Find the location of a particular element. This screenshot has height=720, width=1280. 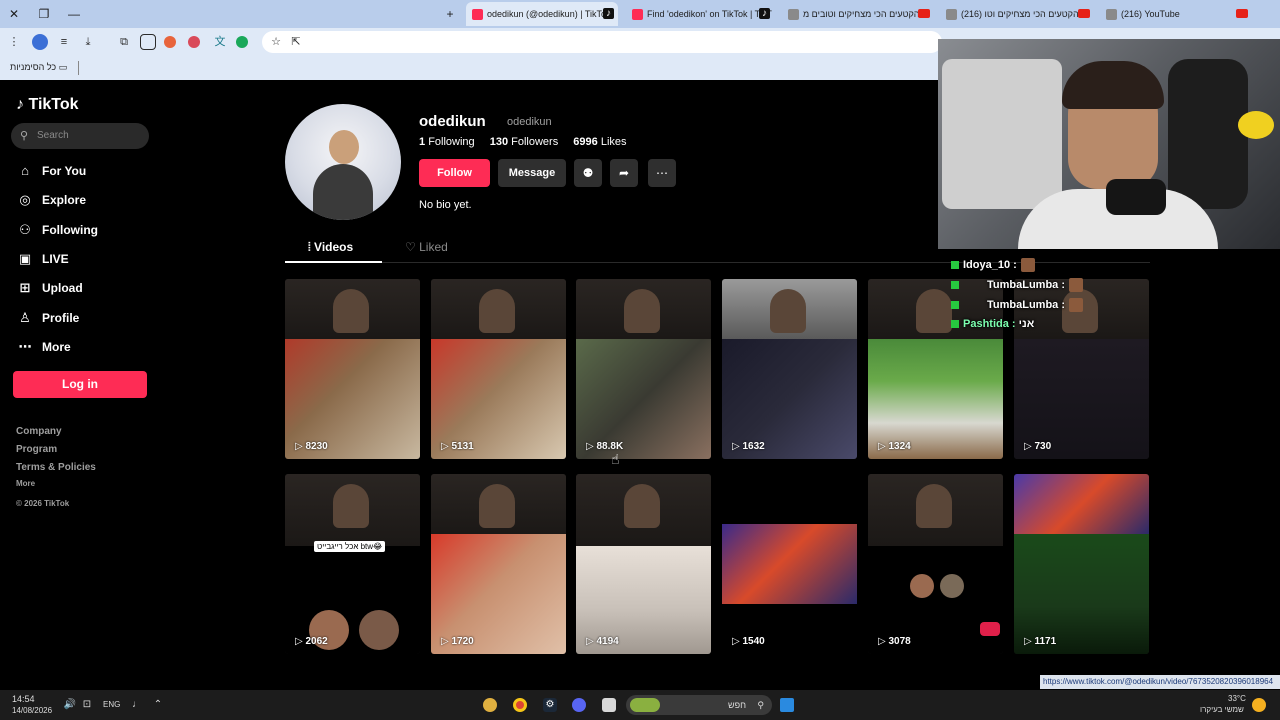

video-card: אכל רייגבייט btw😂 ▷ 2062 is located at coordinates (352, 564).